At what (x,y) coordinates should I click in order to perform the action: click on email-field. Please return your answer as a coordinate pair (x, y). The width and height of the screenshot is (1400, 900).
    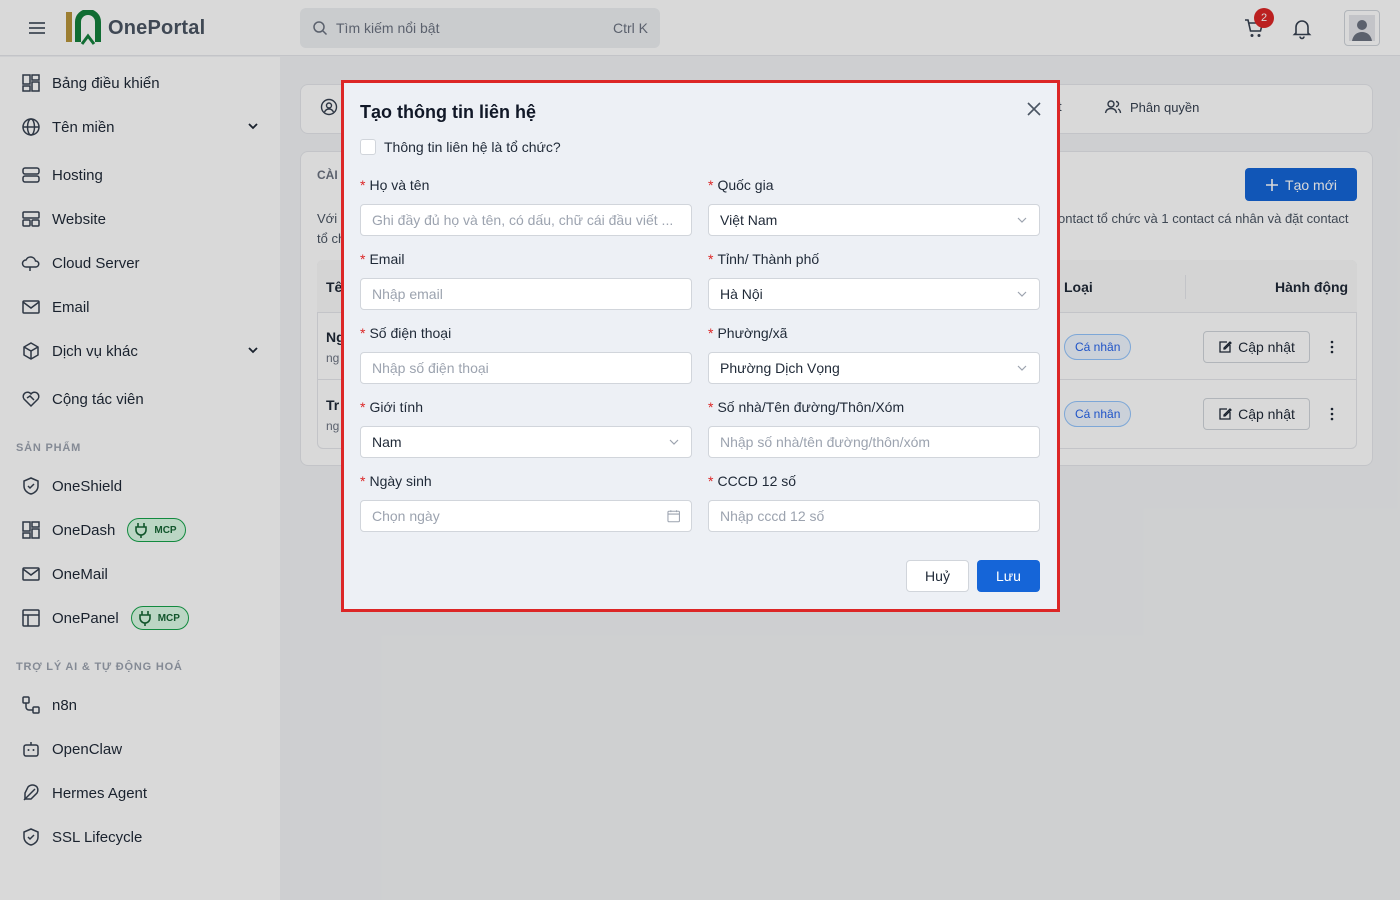
    Looking at the image, I should click on (526, 294).